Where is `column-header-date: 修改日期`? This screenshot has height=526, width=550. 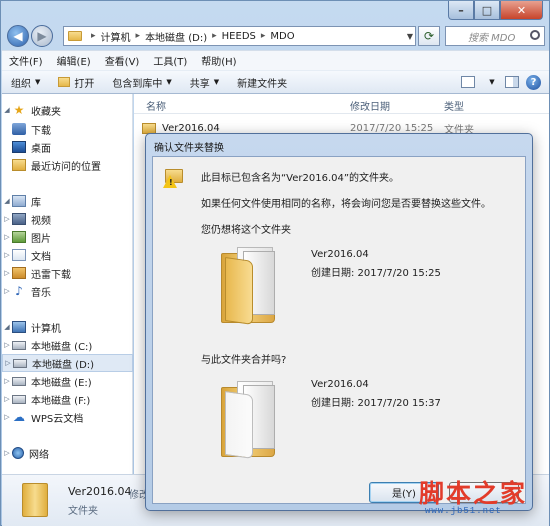 column-header-date: 修改日期 is located at coordinates (370, 105).